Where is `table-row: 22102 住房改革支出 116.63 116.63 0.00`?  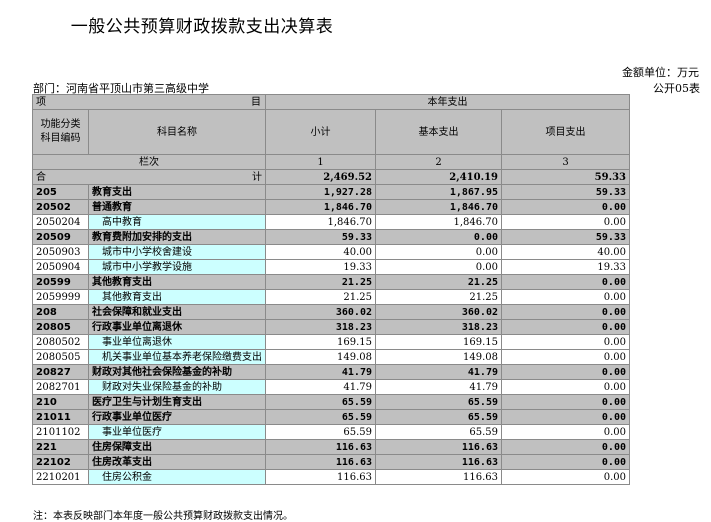
table-row: 22102 住房改革支出 116.63 116.63 0.00 is located at coordinates (331, 462).